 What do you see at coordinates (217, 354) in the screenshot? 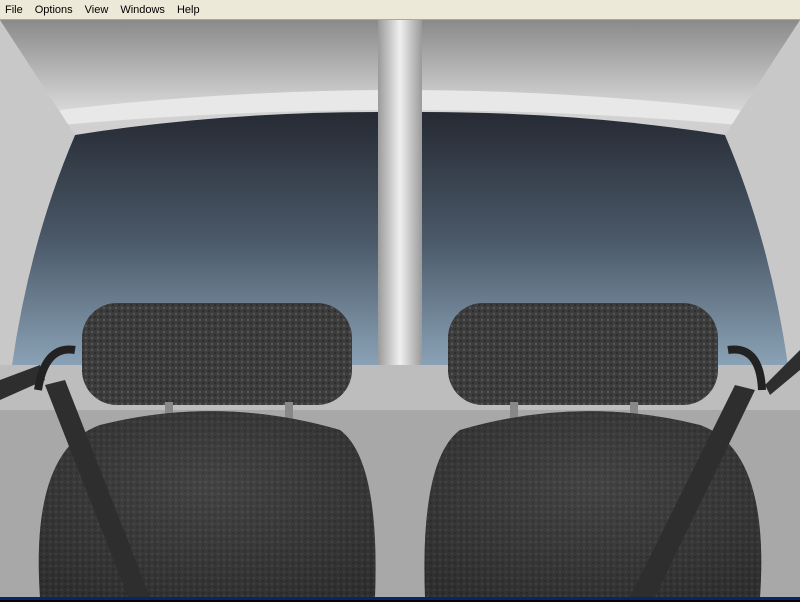
I see `headrest-left` at bounding box center [217, 354].